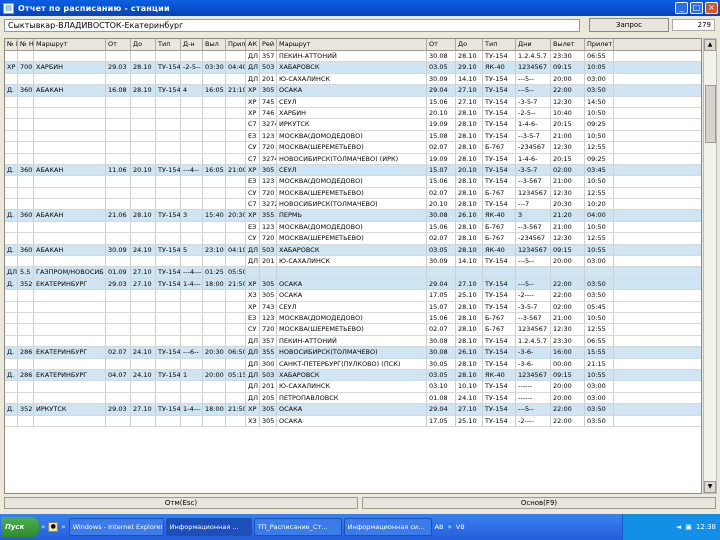  Describe the element at coordinates (253, 261) in the screenshot. I see `cell-airline2: ДЛ` at that location.